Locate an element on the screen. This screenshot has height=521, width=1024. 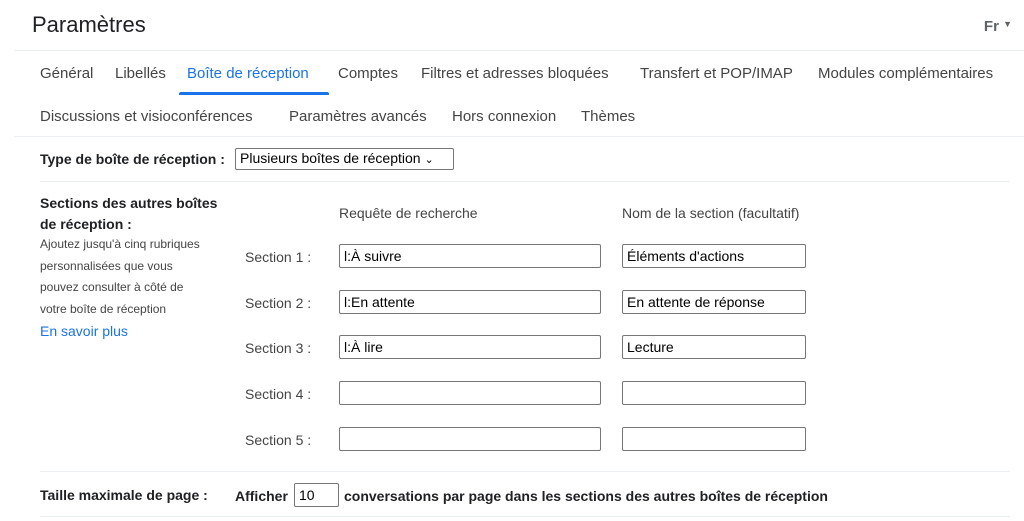
tab-2: Boîte de réception is located at coordinates (248, 73).